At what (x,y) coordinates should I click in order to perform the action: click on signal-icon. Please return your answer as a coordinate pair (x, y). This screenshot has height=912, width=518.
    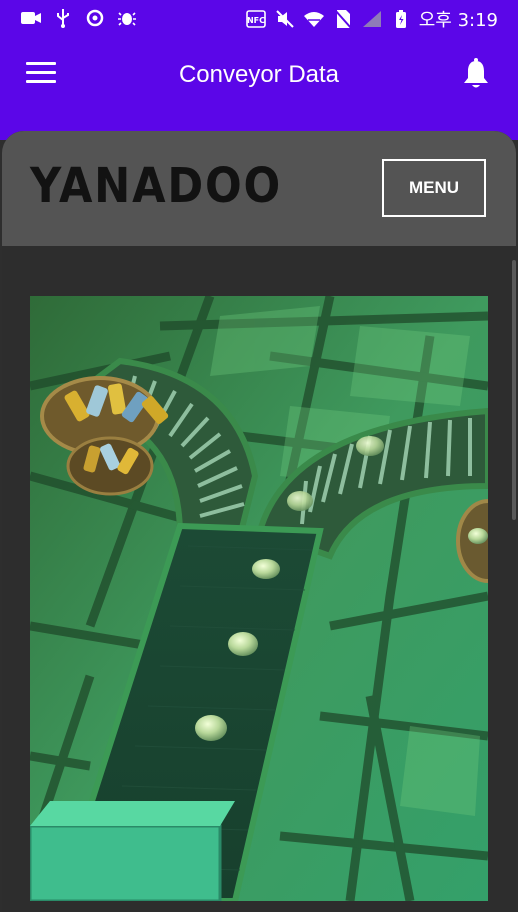
    Looking at the image, I should click on (372, 19).